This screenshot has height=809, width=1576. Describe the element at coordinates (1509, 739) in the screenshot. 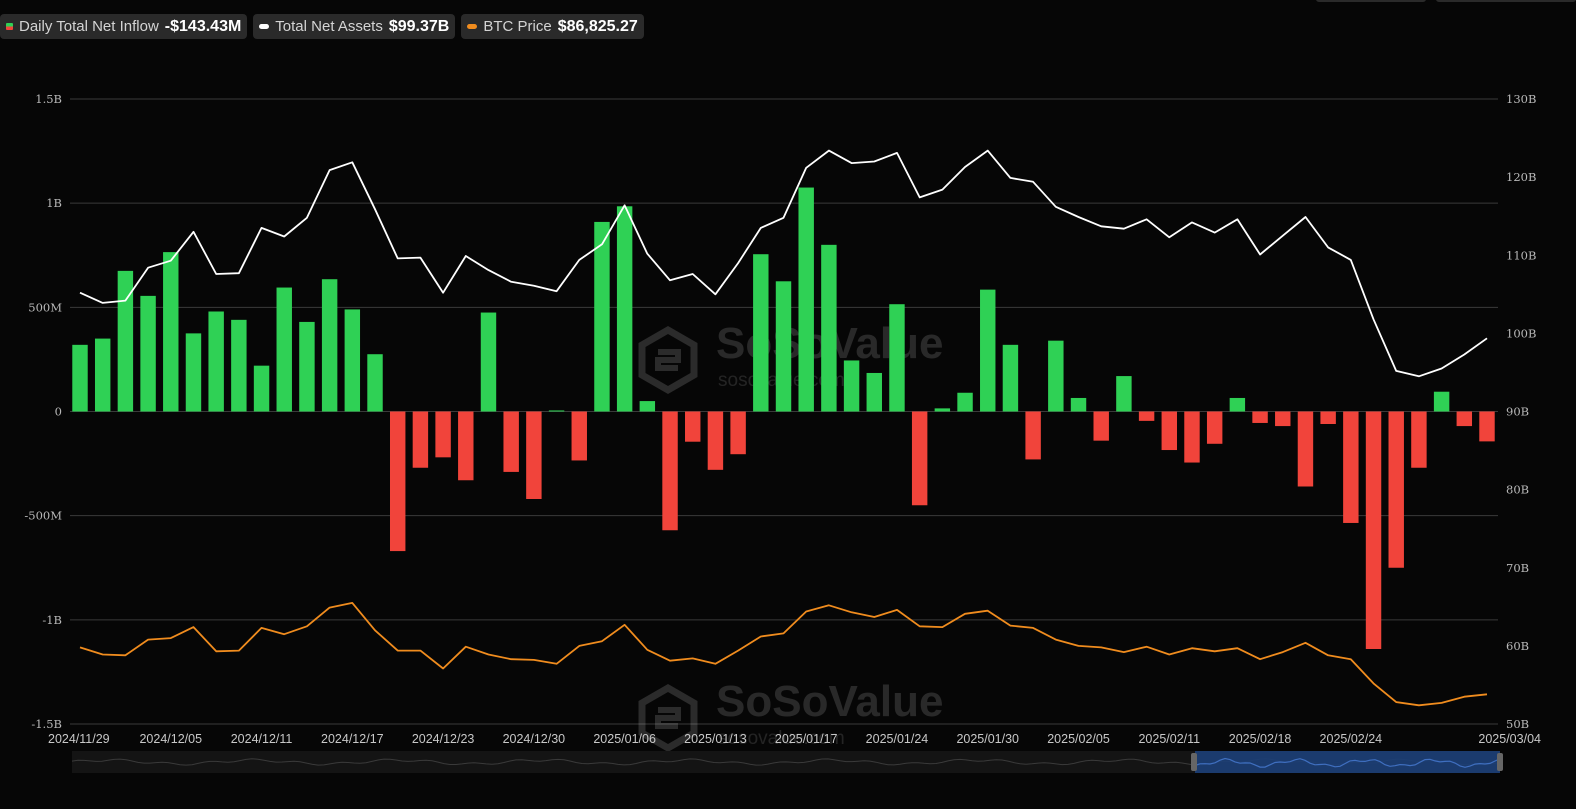

I see `x-axis-tick: 2025/03/04` at that location.